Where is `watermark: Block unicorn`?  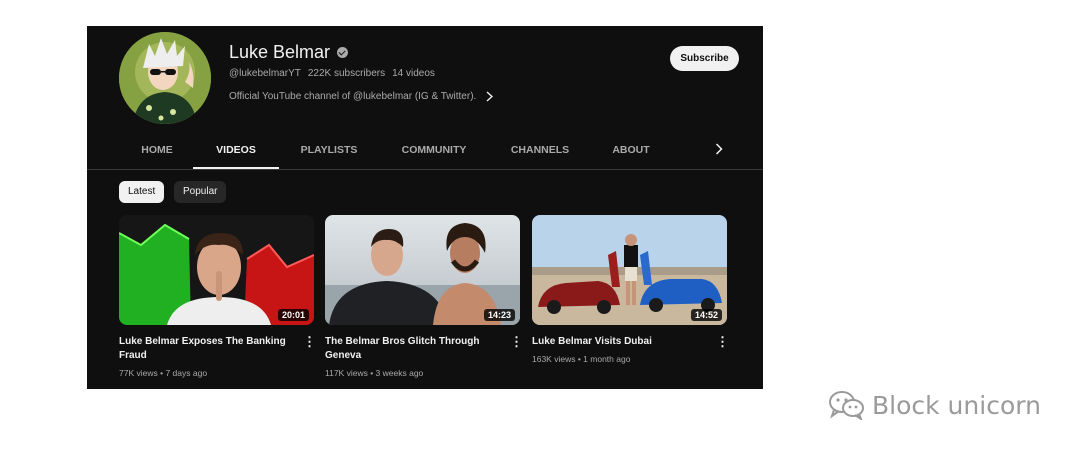 watermark: Block unicorn is located at coordinates (934, 405).